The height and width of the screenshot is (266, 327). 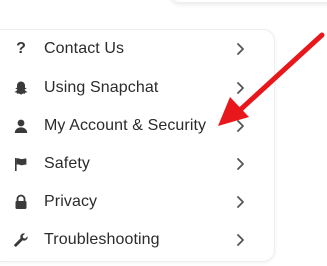 I want to click on menu-item-label: My Account & Security, so click(x=125, y=125).